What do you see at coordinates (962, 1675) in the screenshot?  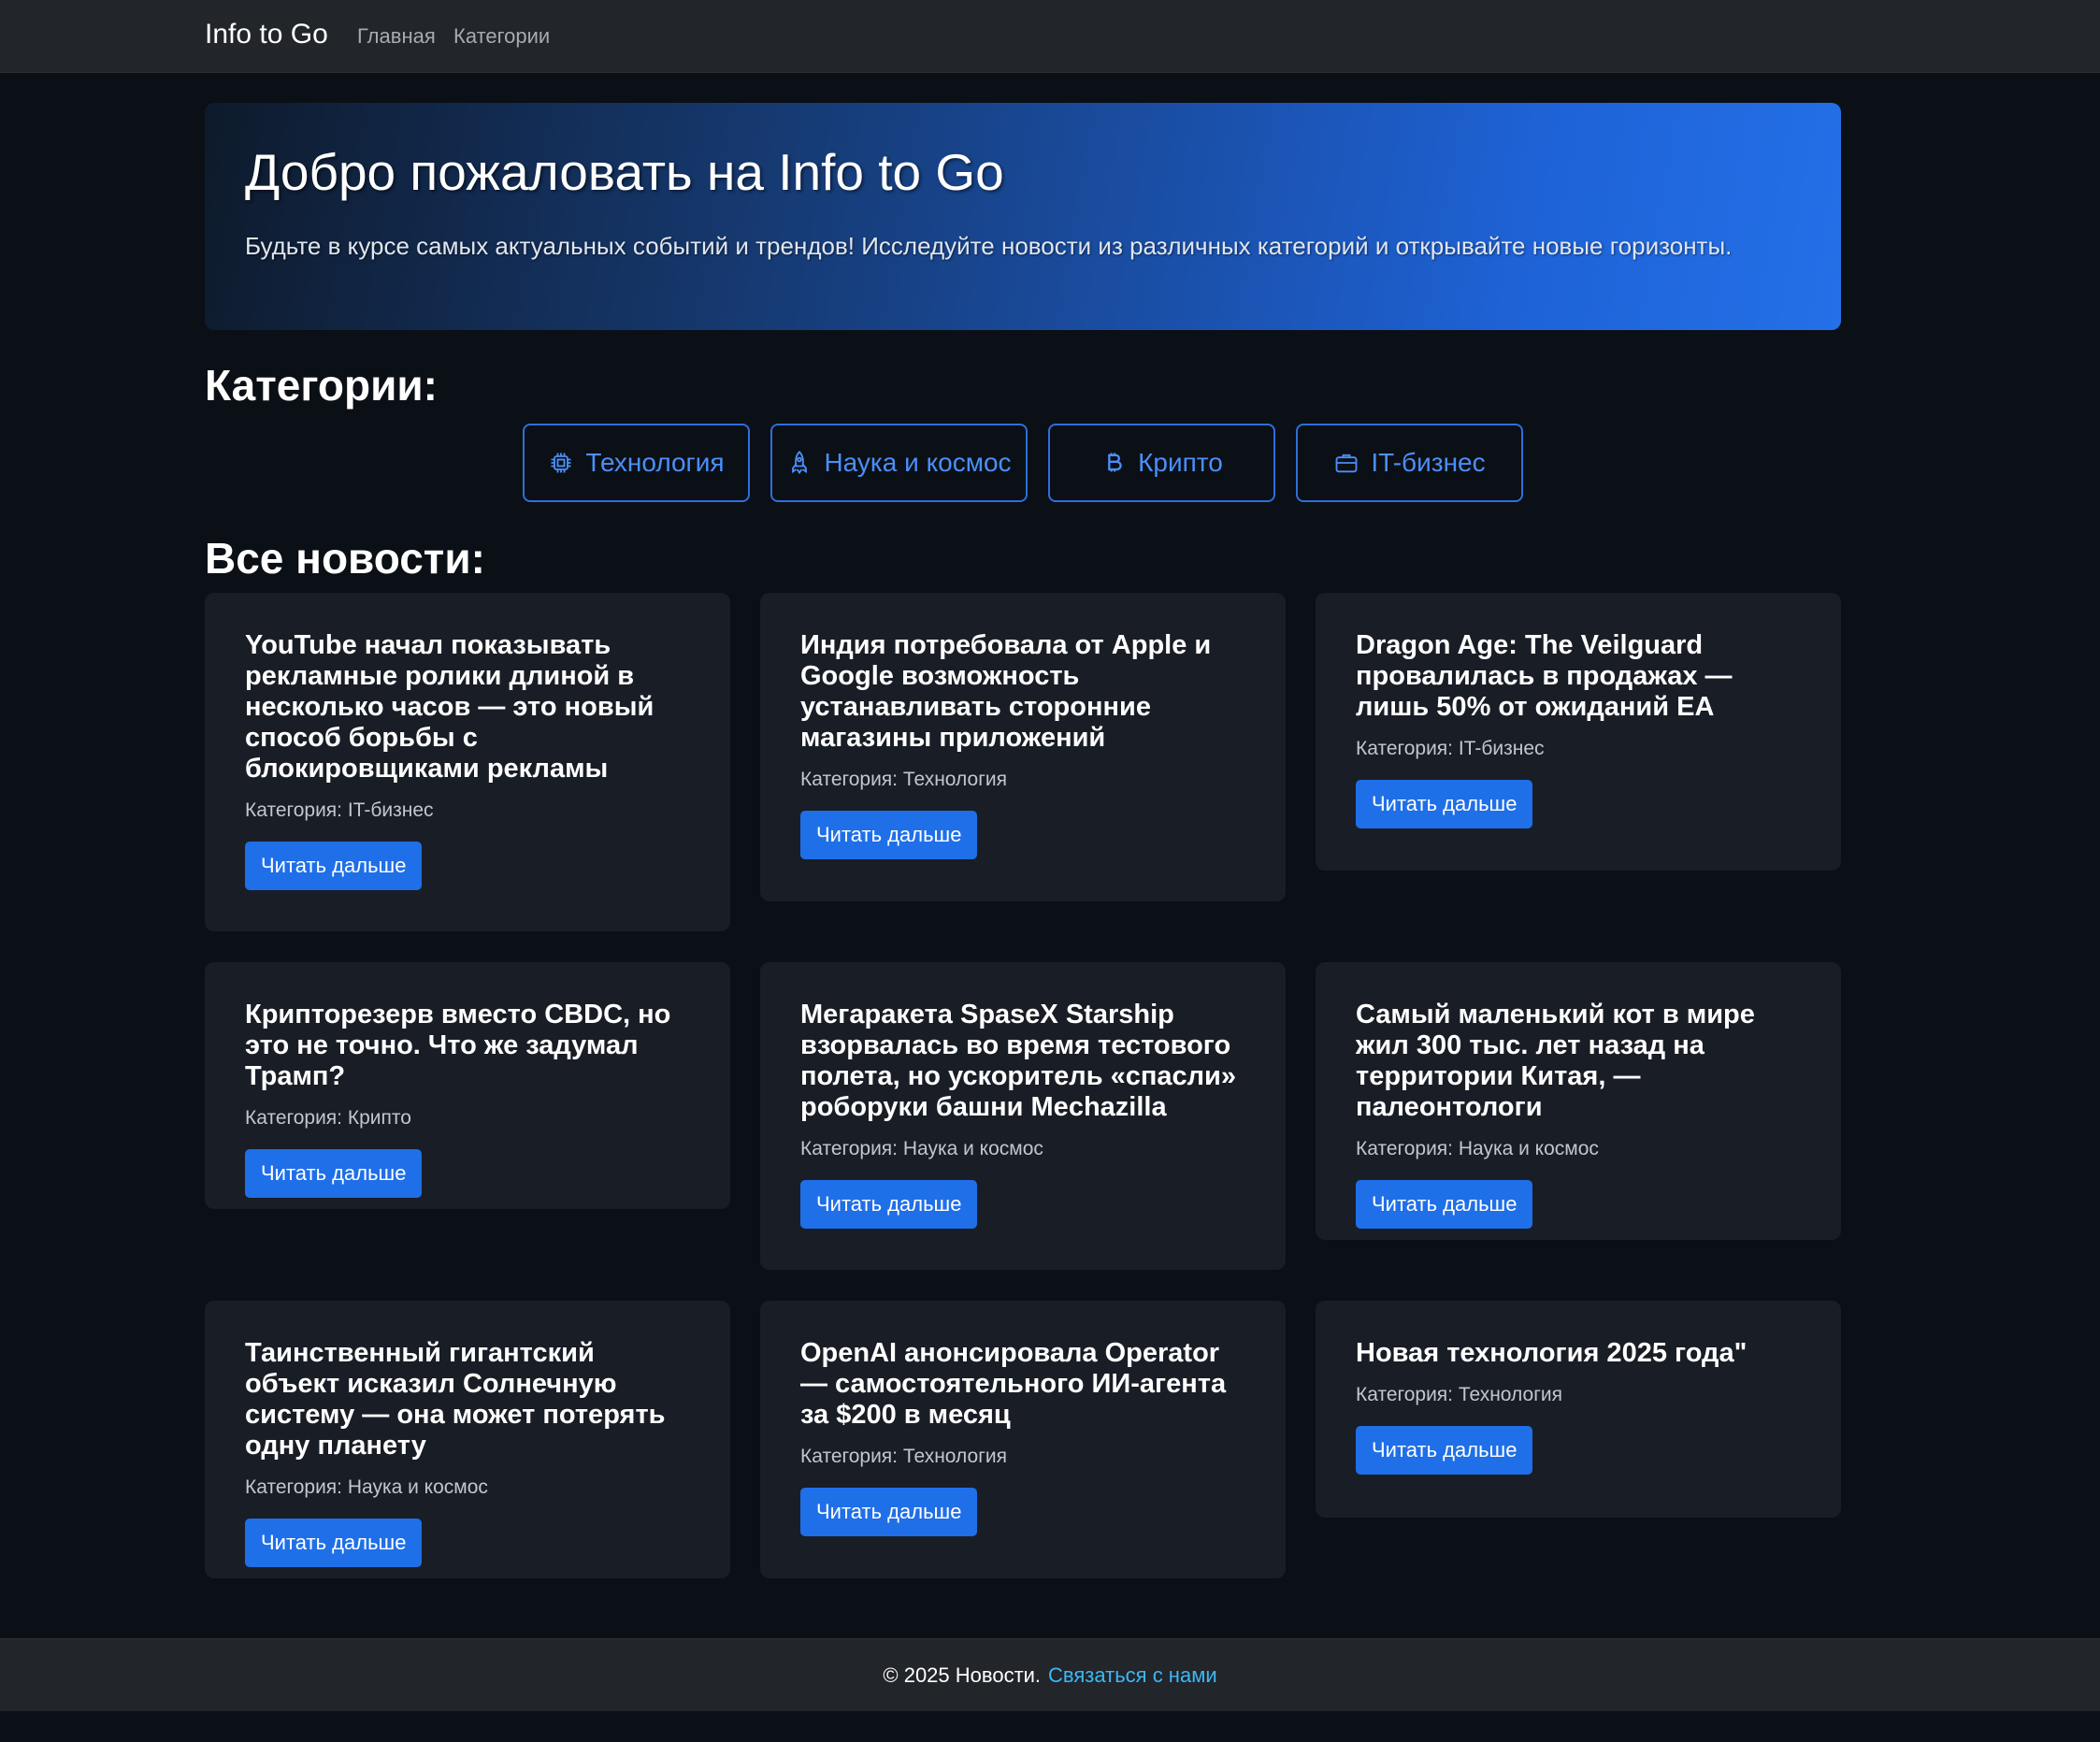 I see `footer-copyright: © 2025 Новости.` at bounding box center [962, 1675].